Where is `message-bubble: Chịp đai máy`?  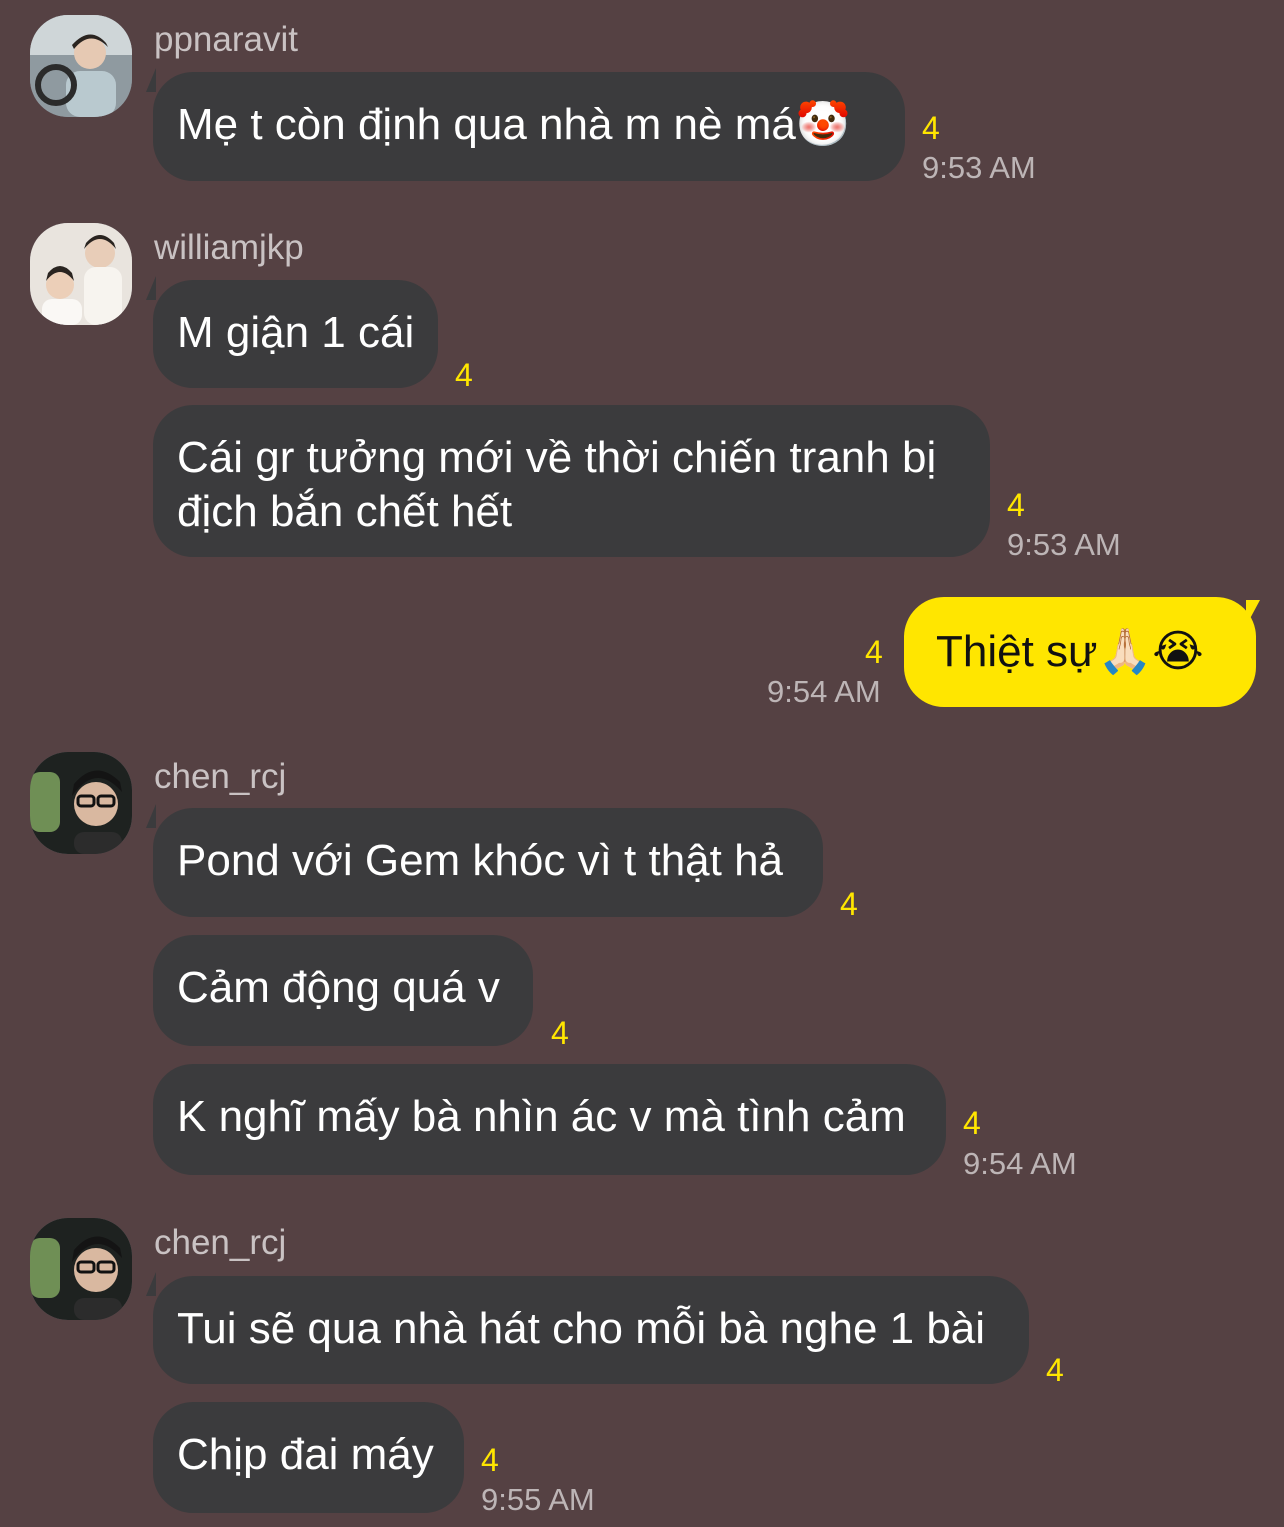 message-bubble: Chịp đai máy is located at coordinates (308, 1457).